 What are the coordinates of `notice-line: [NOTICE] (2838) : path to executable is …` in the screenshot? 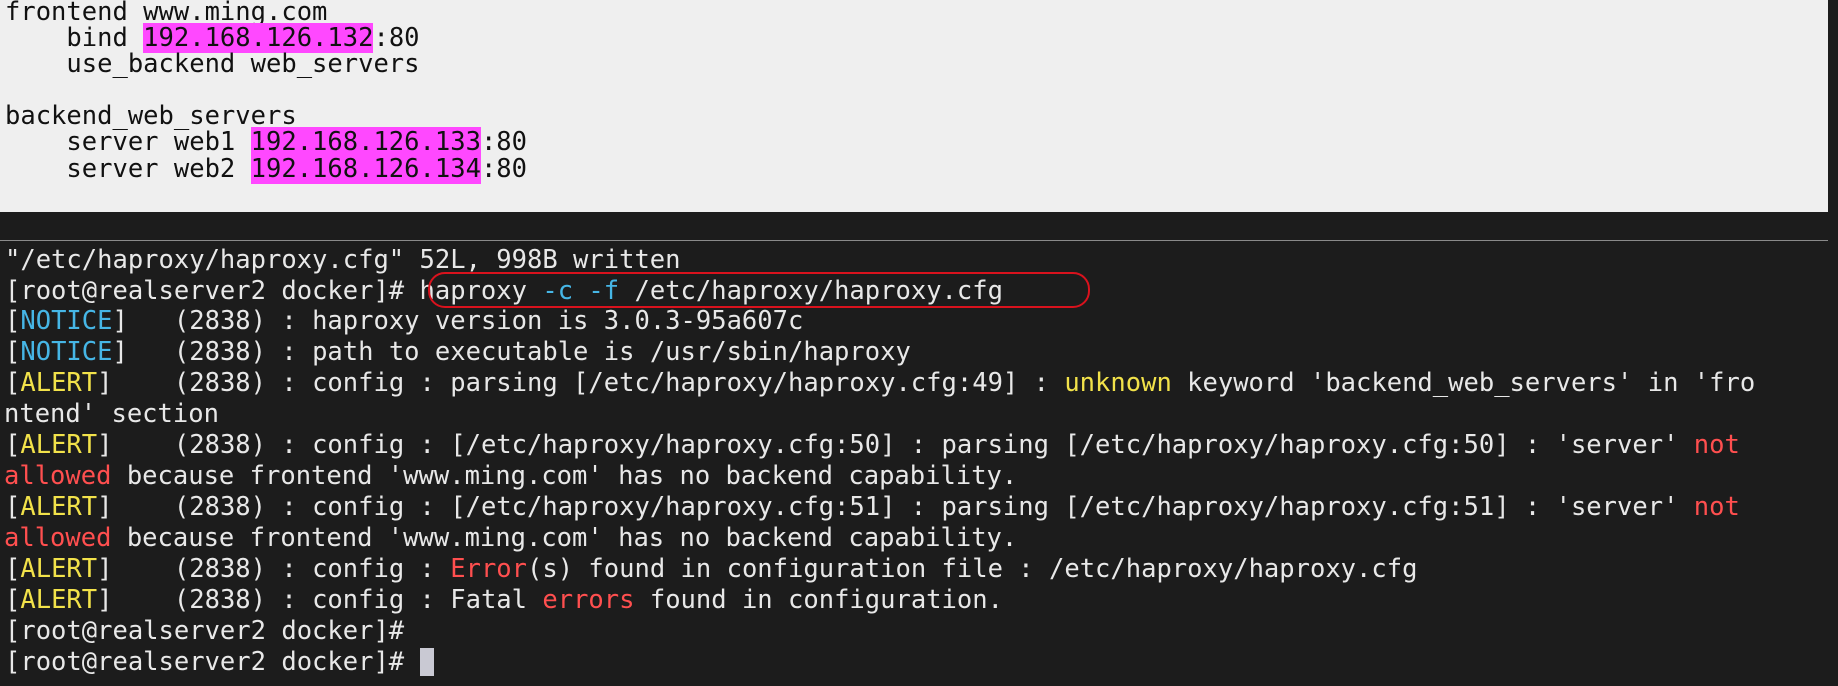 It's located at (458, 352).